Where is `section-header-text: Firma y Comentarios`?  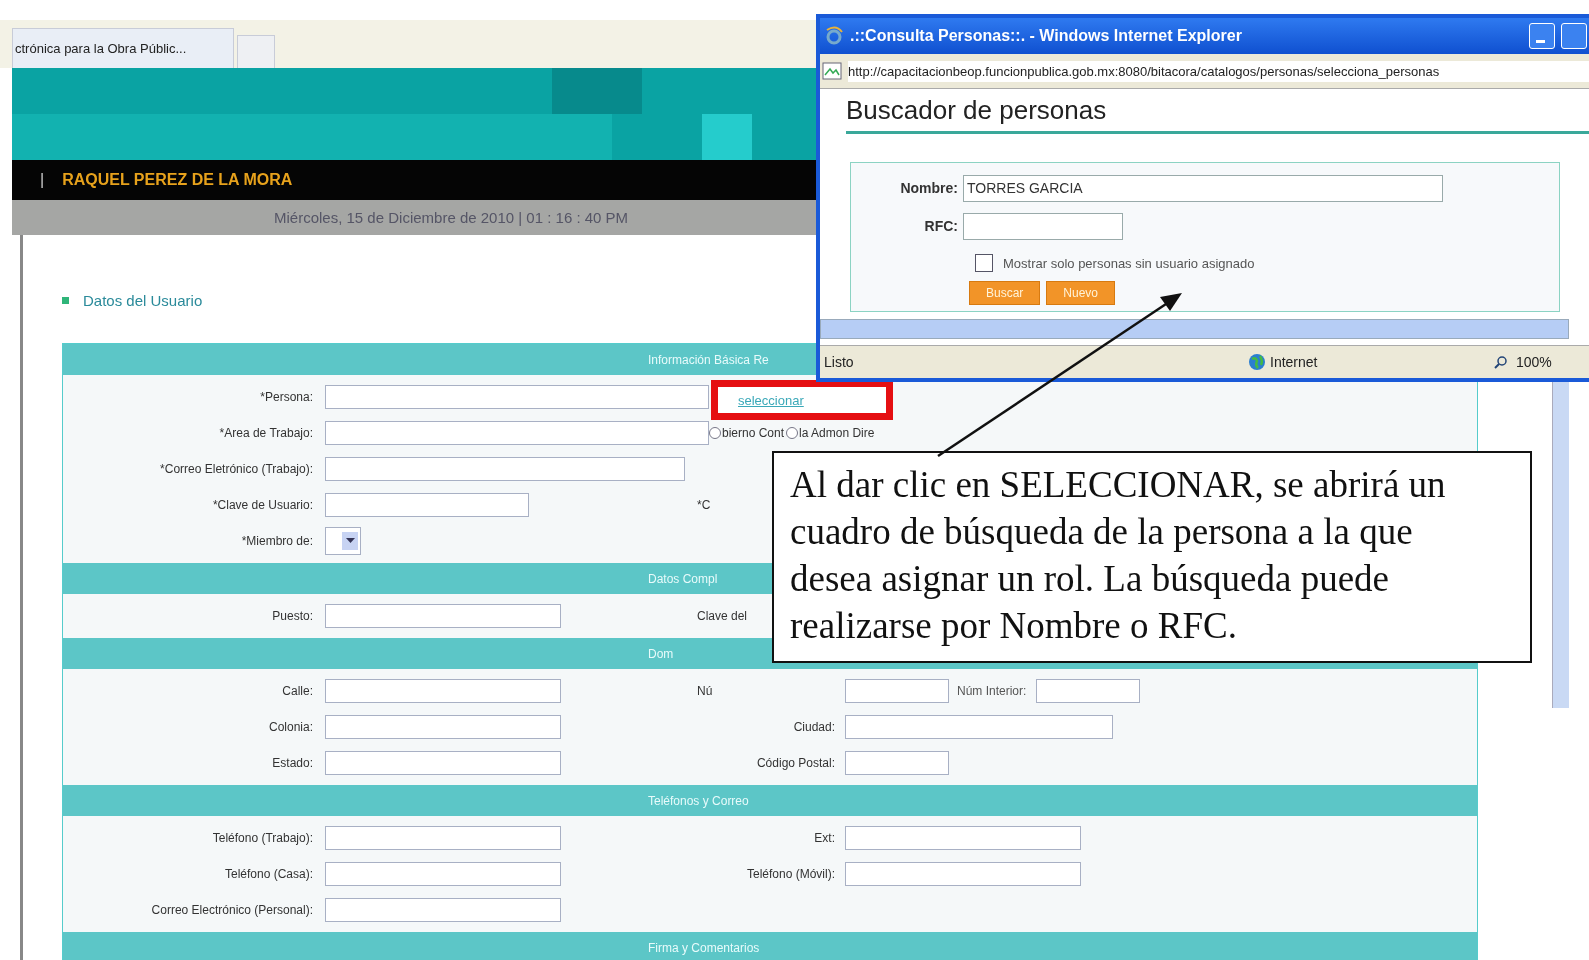 section-header-text: Firma y Comentarios is located at coordinates (704, 947).